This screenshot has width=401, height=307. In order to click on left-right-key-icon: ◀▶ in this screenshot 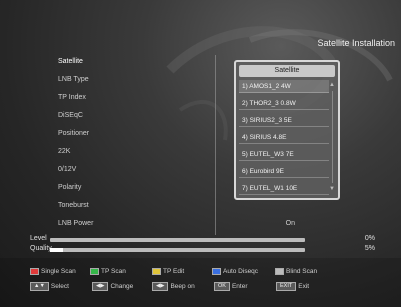, I will do `click(100, 286)`.